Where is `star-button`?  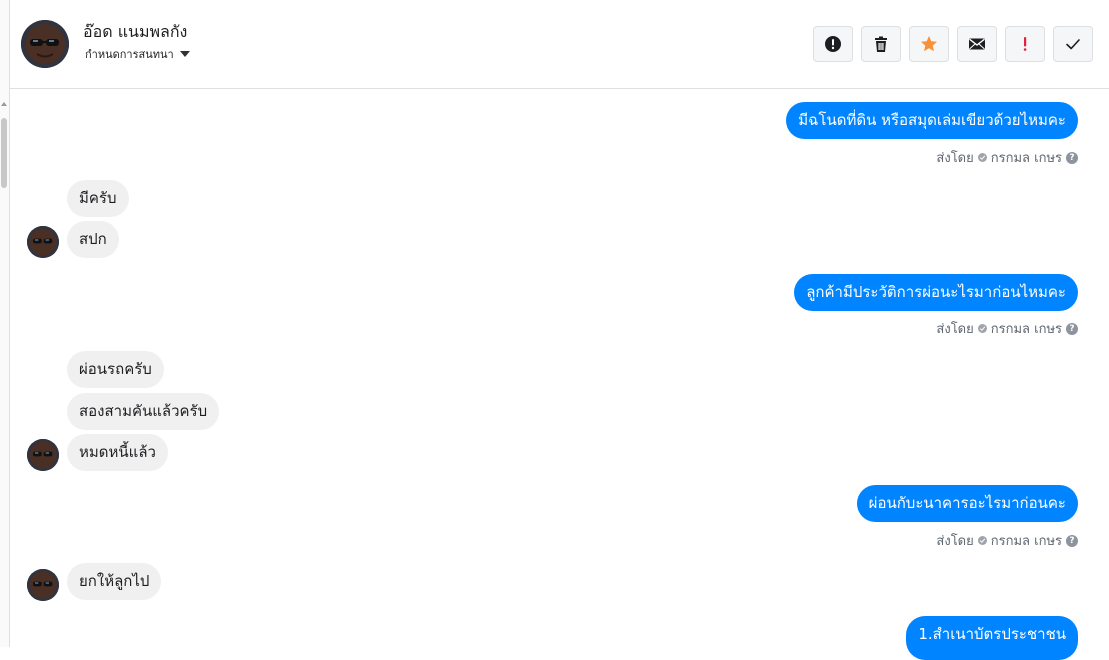 star-button is located at coordinates (929, 44).